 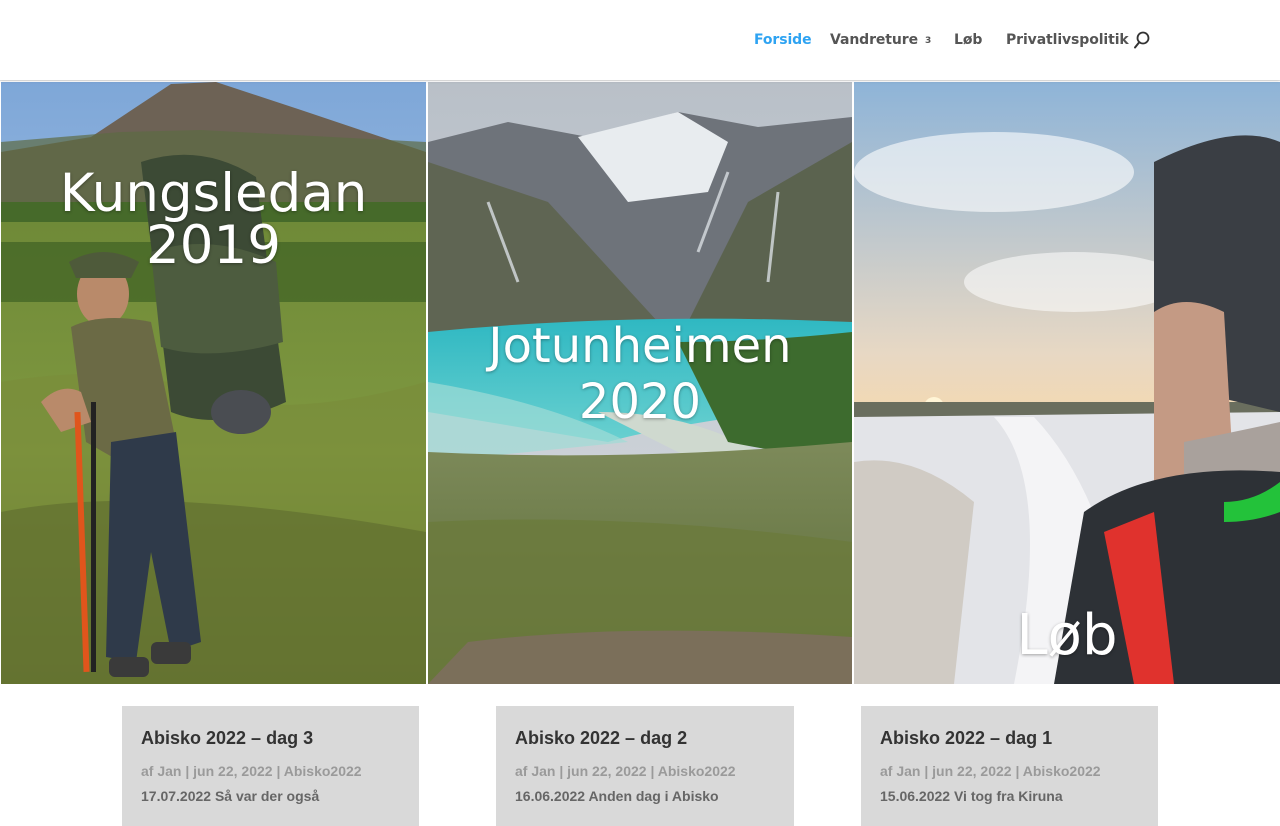 I want to click on post-excerpt: 15.06.2022 Vi tog fra Kiruna, so click(x=971, y=796).